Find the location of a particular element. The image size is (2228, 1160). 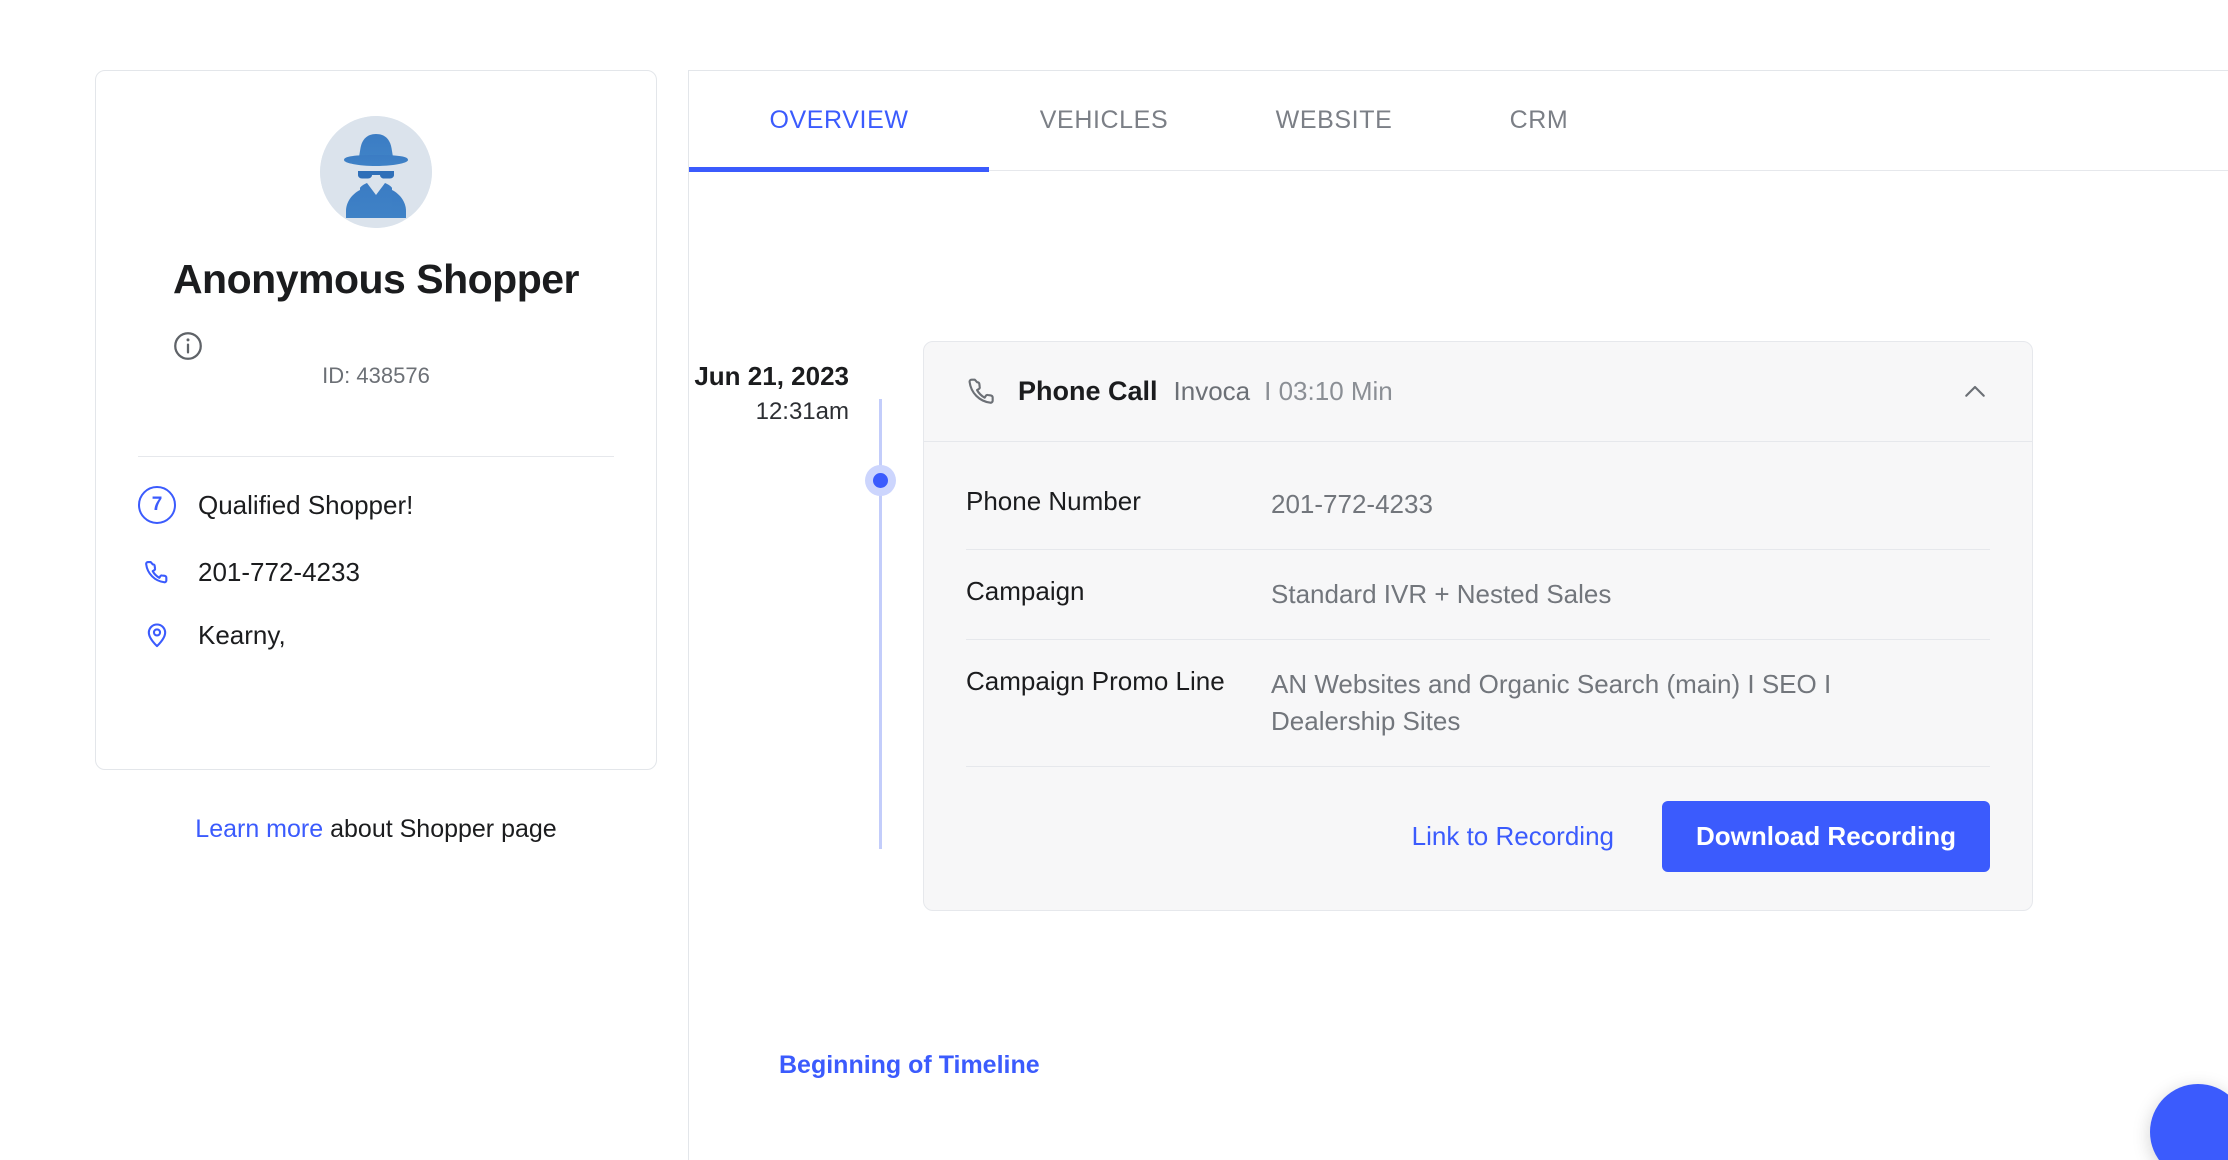

event-actions: Link to Recording Download Recording is located at coordinates (1478, 838).